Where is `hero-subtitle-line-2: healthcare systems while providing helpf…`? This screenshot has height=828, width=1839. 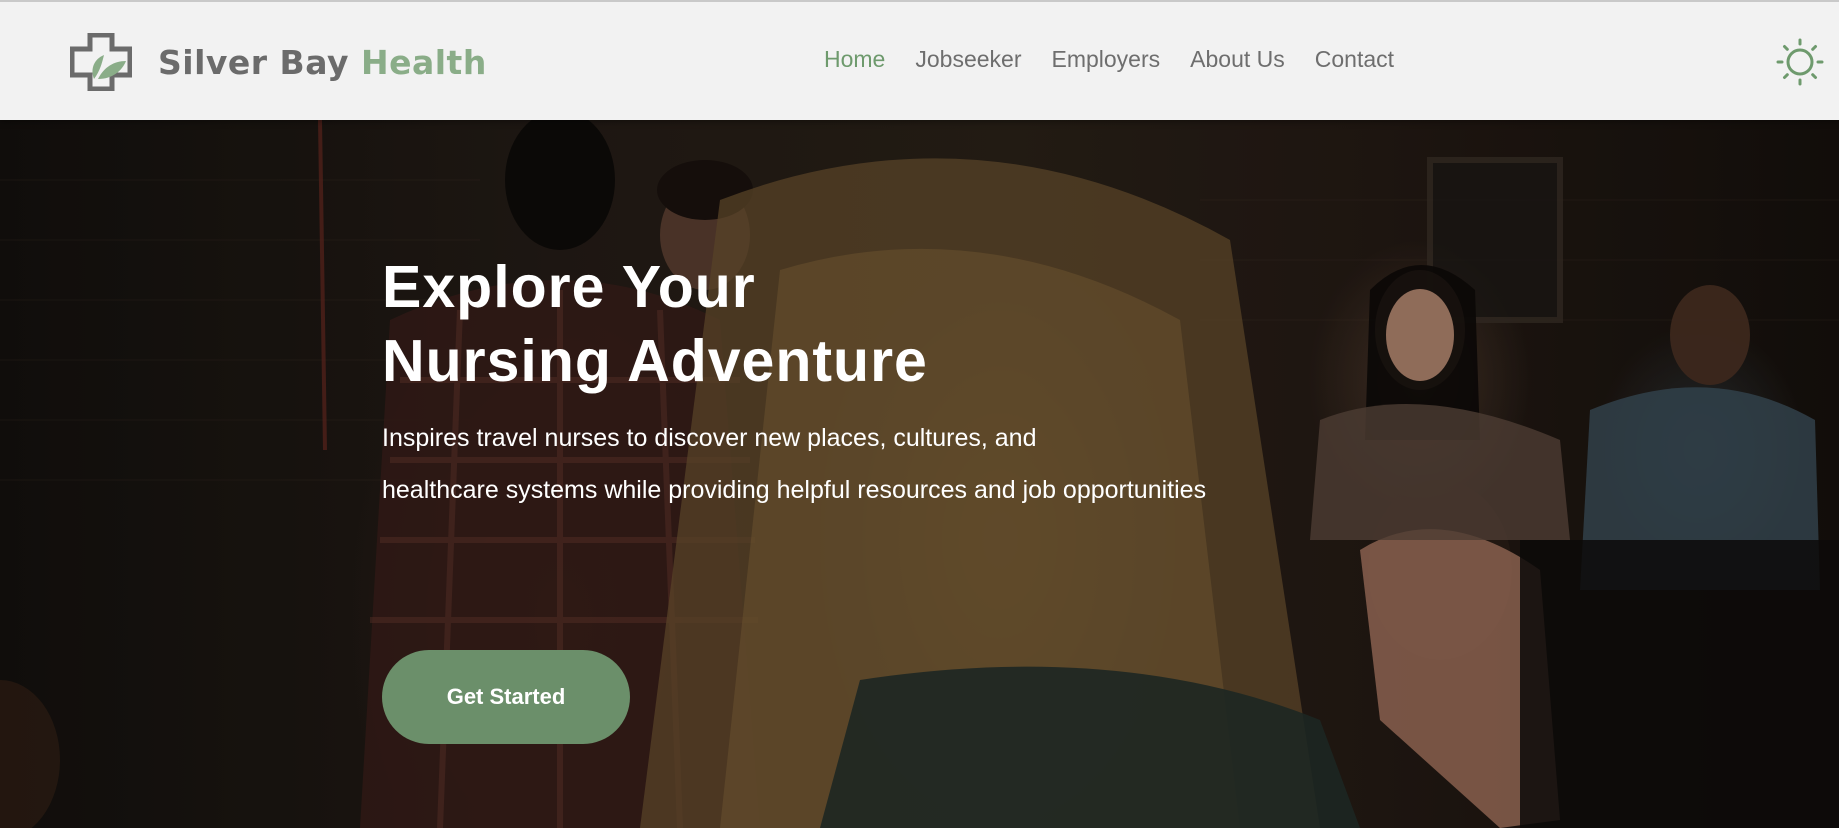 hero-subtitle-line-2: healthcare systems while providing helpf… is located at coordinates (794, 490).